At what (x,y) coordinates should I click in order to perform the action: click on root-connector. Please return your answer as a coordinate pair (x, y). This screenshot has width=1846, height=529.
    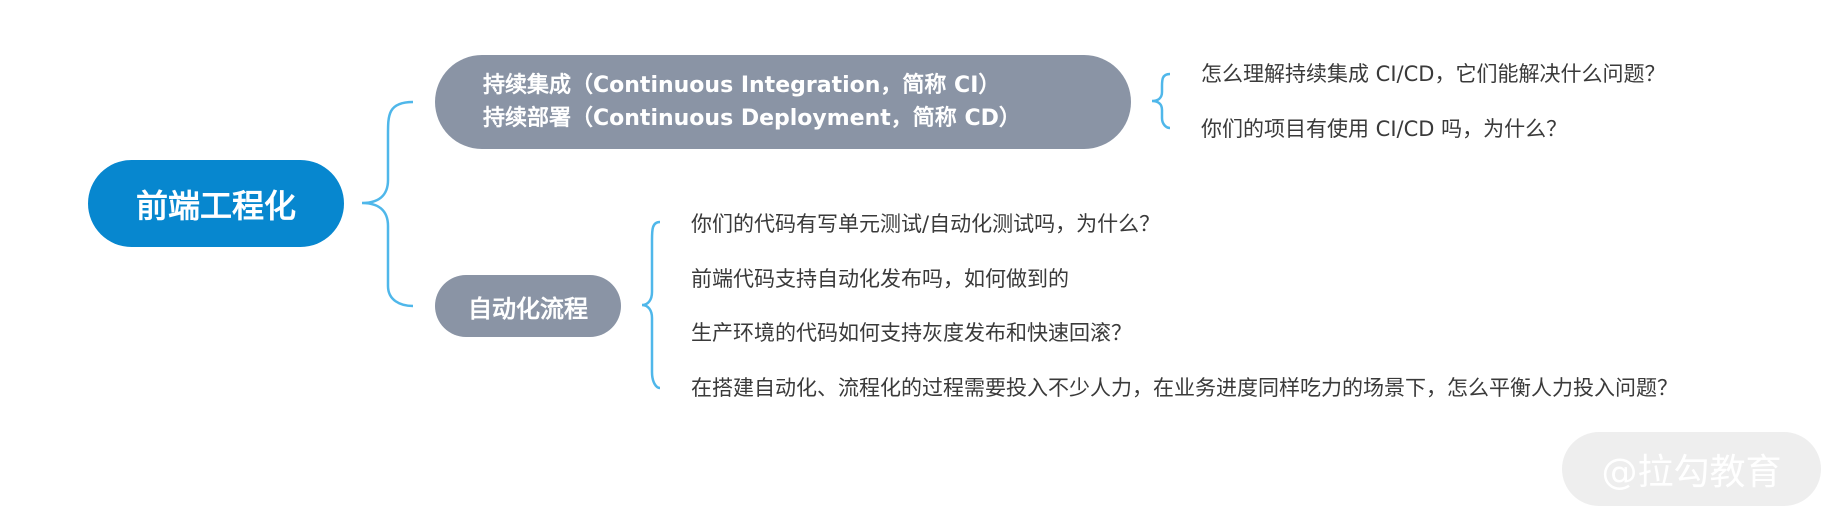
    Looking at the image, I should click on (387, 204).